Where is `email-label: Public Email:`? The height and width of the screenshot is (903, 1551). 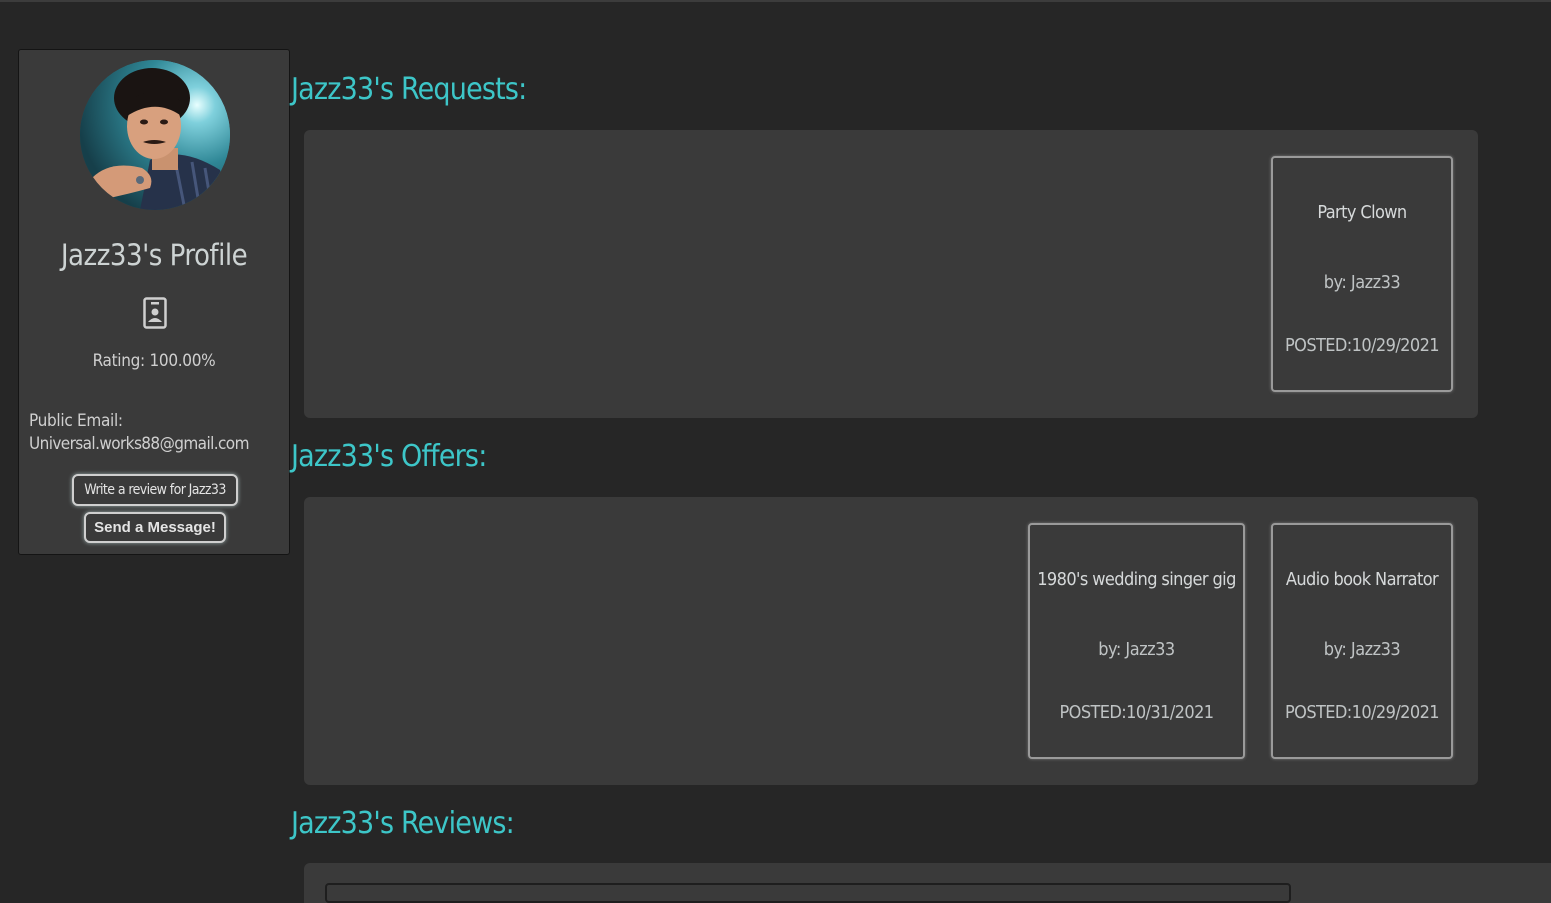
email-label: Public Email: is located at coordinates (76, 421).